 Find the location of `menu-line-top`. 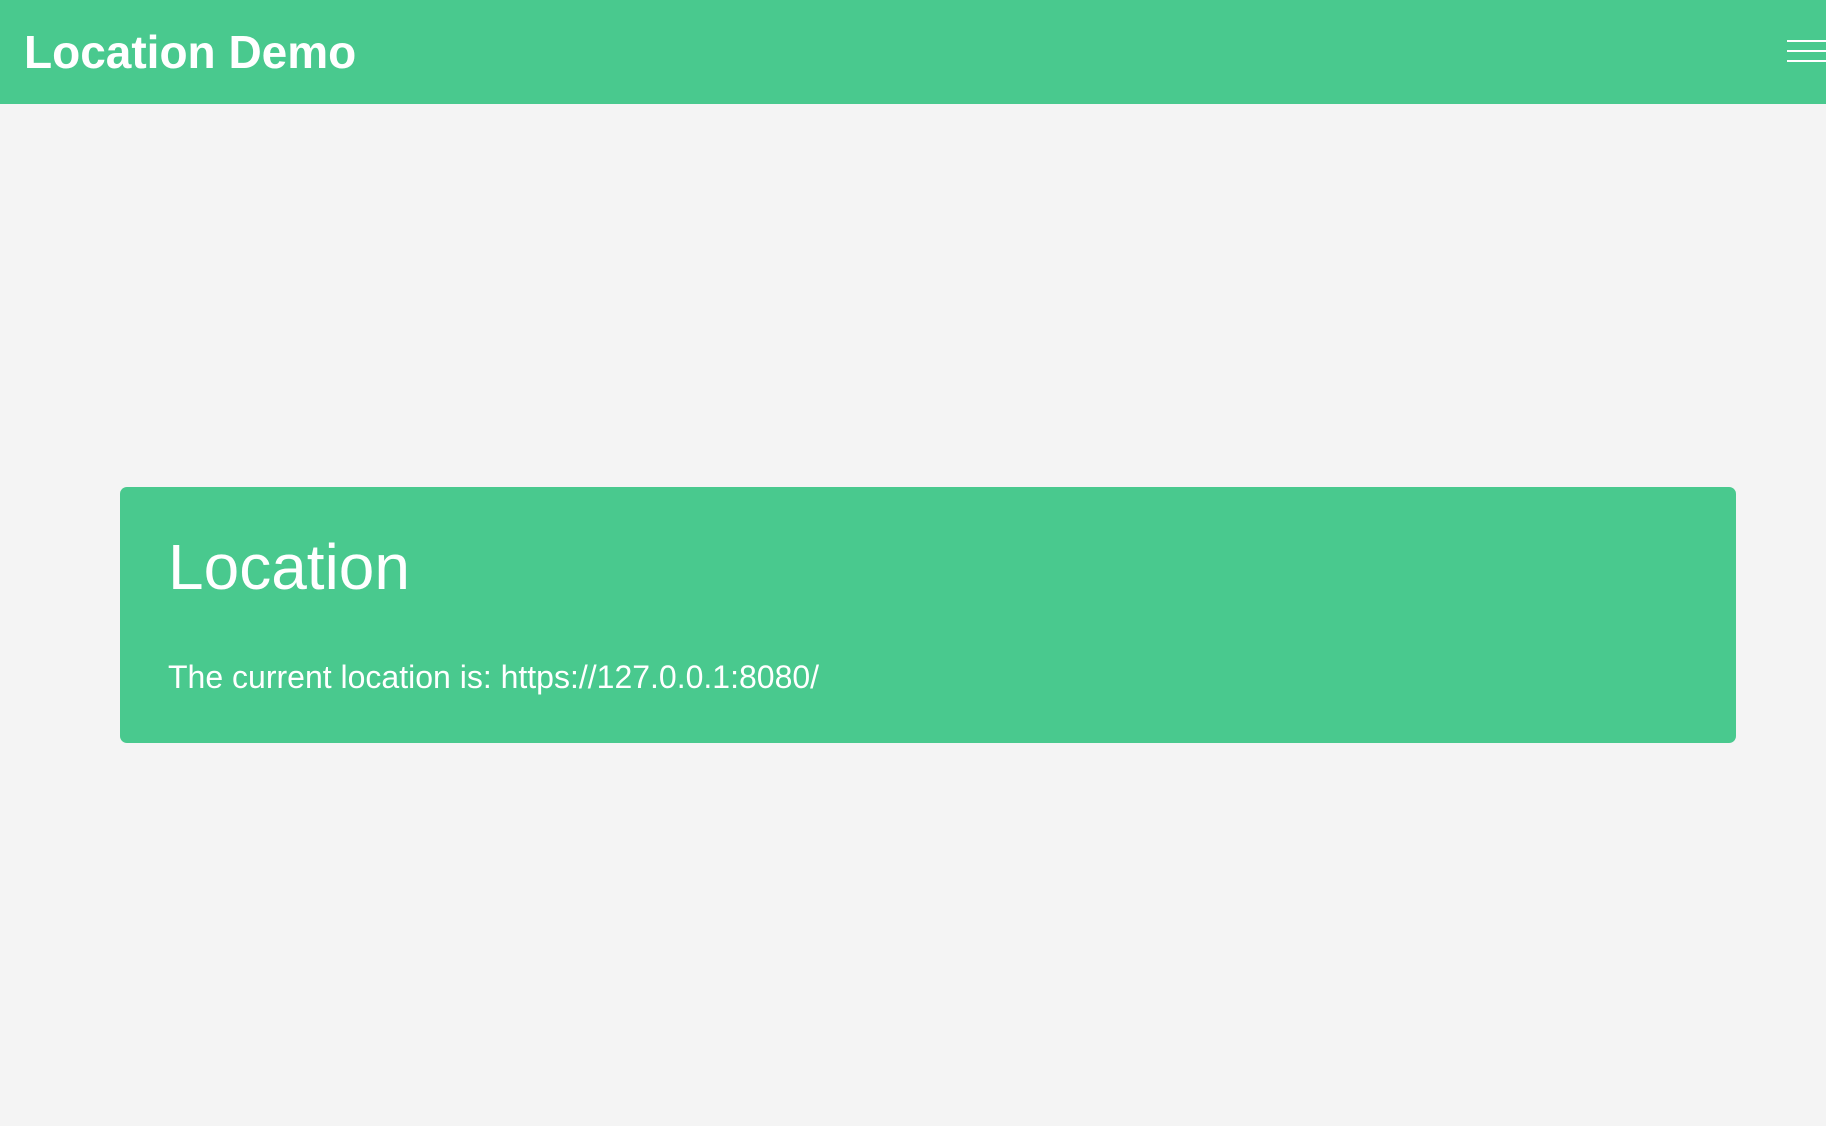

menu-line-top is located at coordinates (1806, 41).